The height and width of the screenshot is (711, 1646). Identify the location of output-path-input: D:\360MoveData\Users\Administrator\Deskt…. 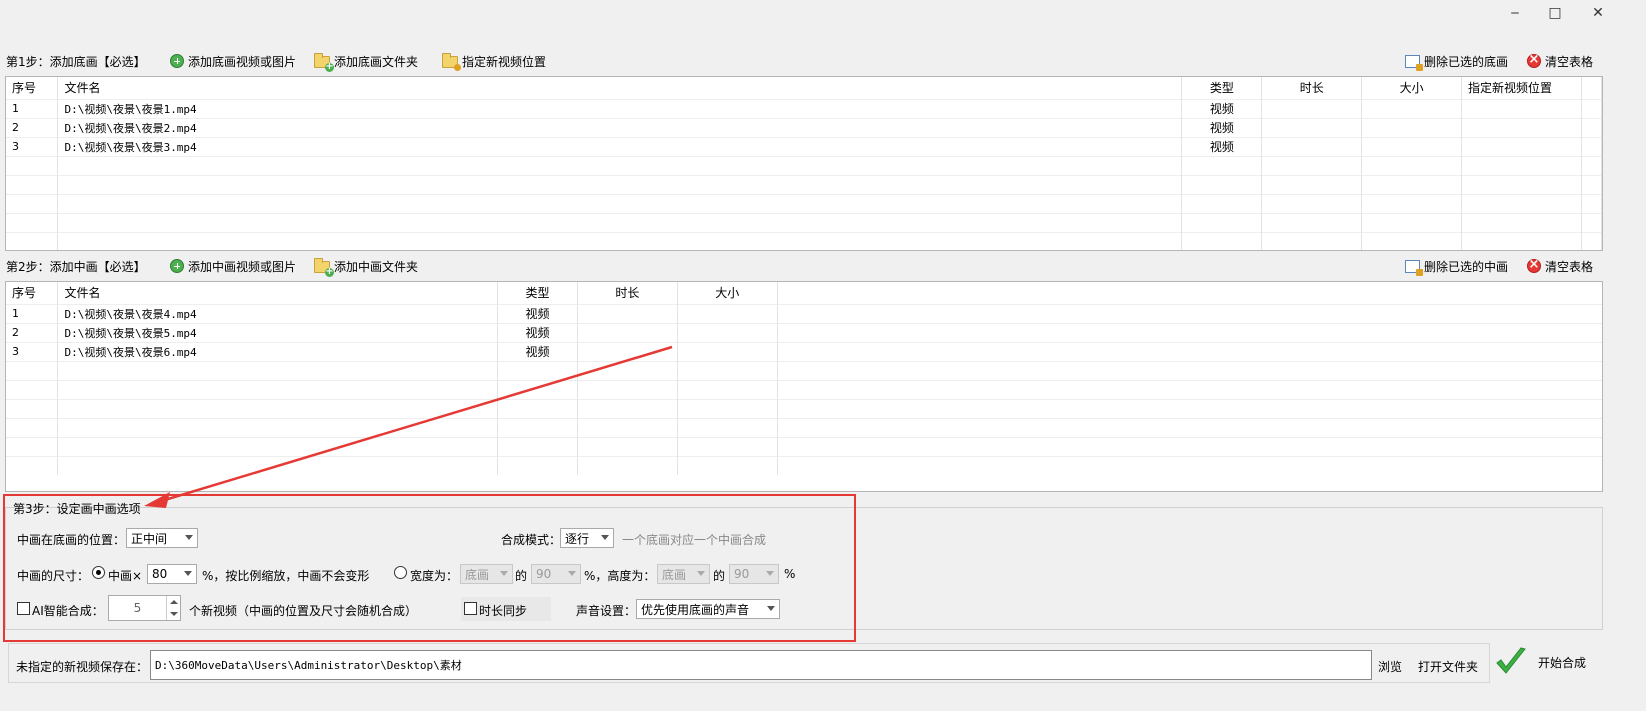
(761, 665).